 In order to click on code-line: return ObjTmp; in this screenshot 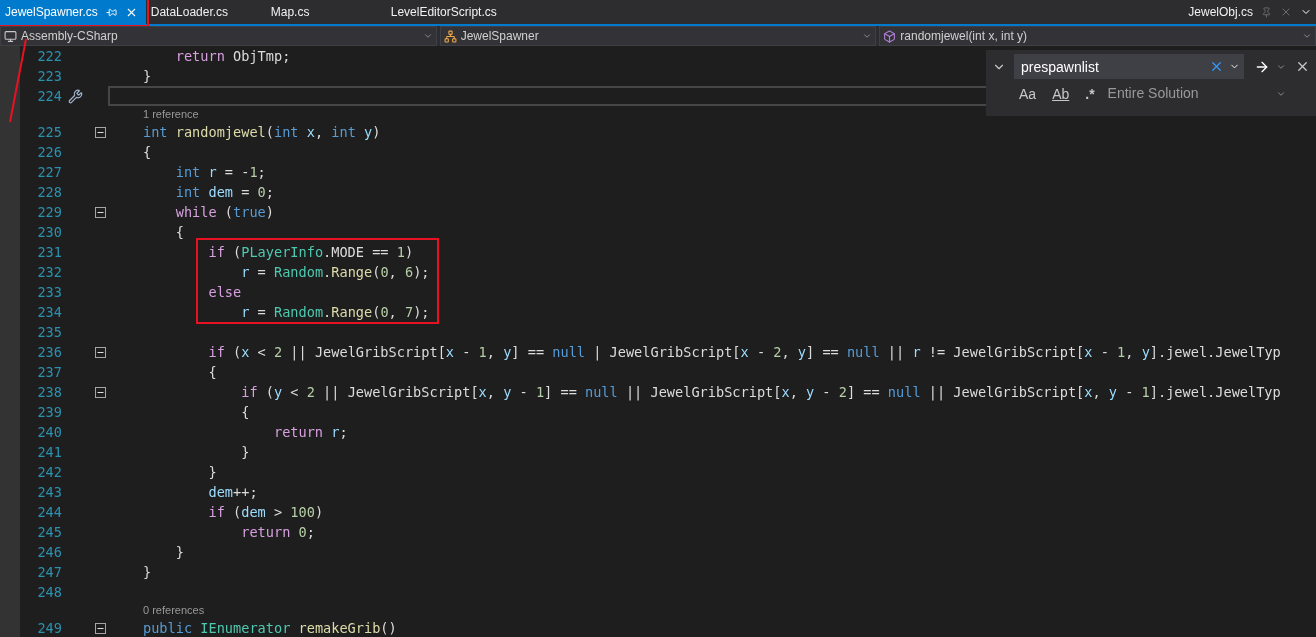, I will do `click(232, 56)`.